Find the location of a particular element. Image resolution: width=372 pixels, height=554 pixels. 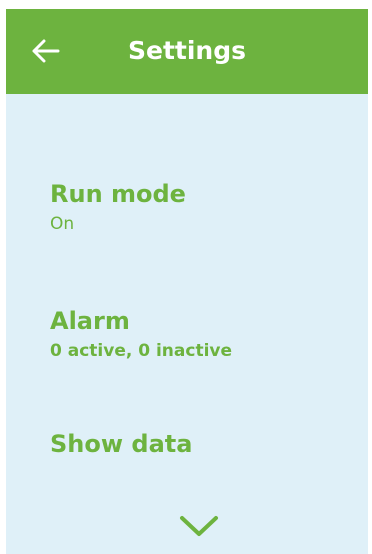

menu-item-run-mode: Run mode On is located at coordinates (200, 207).